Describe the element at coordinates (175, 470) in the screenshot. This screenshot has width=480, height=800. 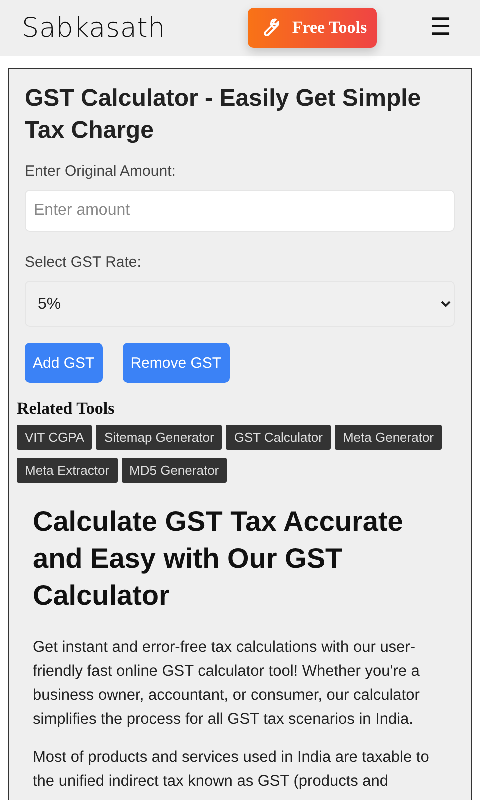
I see `tool-link: MD5 Generator` at that location.